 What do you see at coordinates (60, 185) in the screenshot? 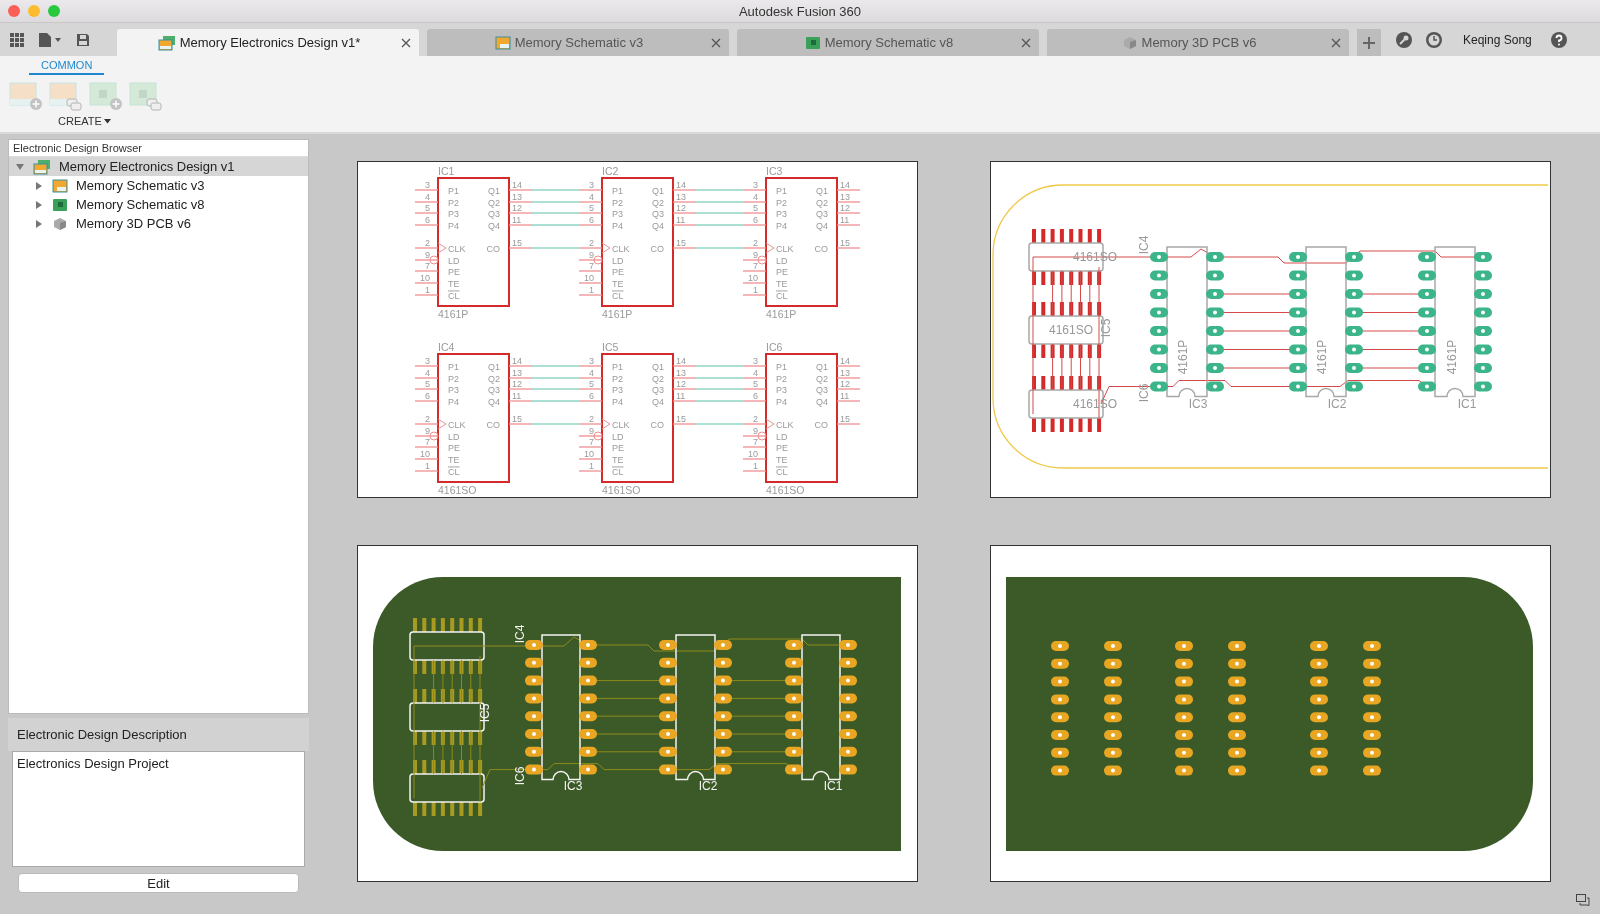
I see `schematic-icon` at bounding box center [60, 185].